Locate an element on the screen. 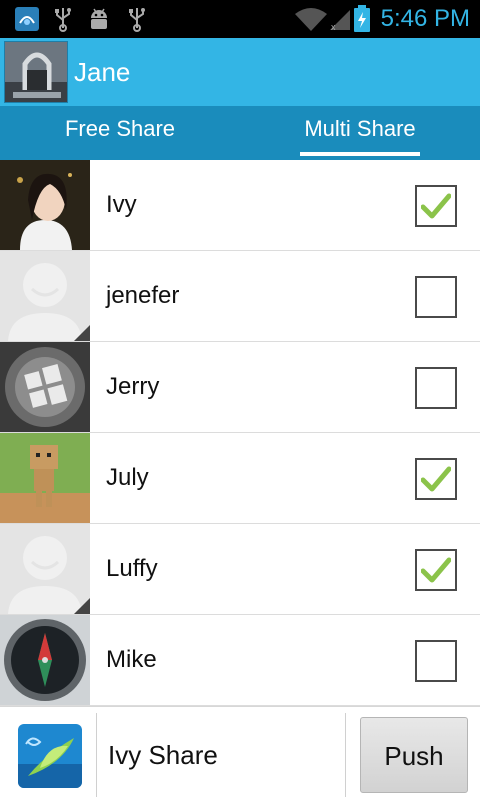 The image size is (480, 800). signal-icon: x is located at coordinates (340, 19).